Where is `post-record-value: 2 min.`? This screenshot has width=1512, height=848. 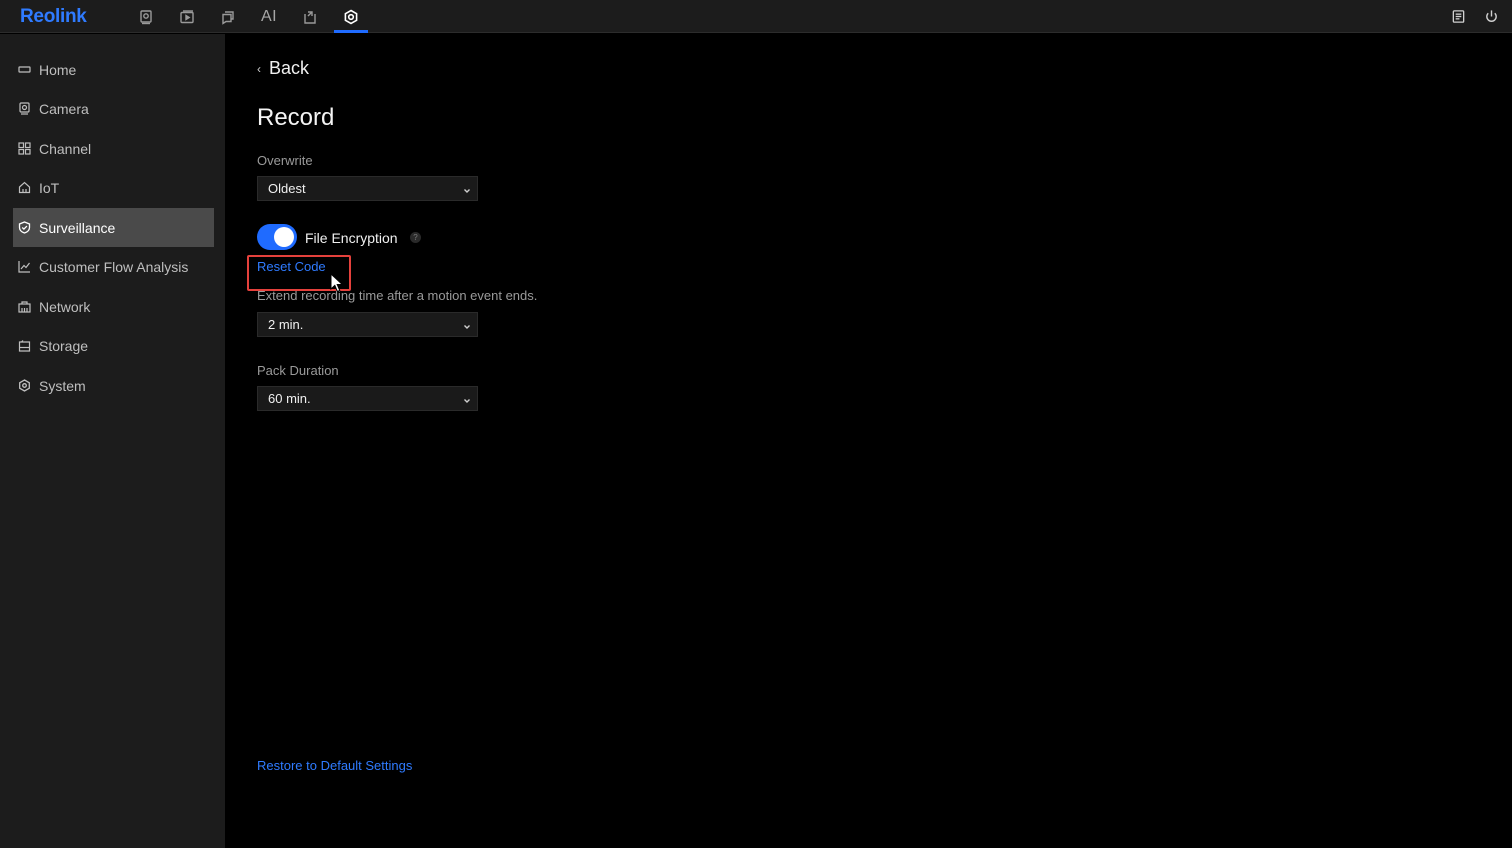 post-record-value: 2 min. is located at coordinates (286, 324).